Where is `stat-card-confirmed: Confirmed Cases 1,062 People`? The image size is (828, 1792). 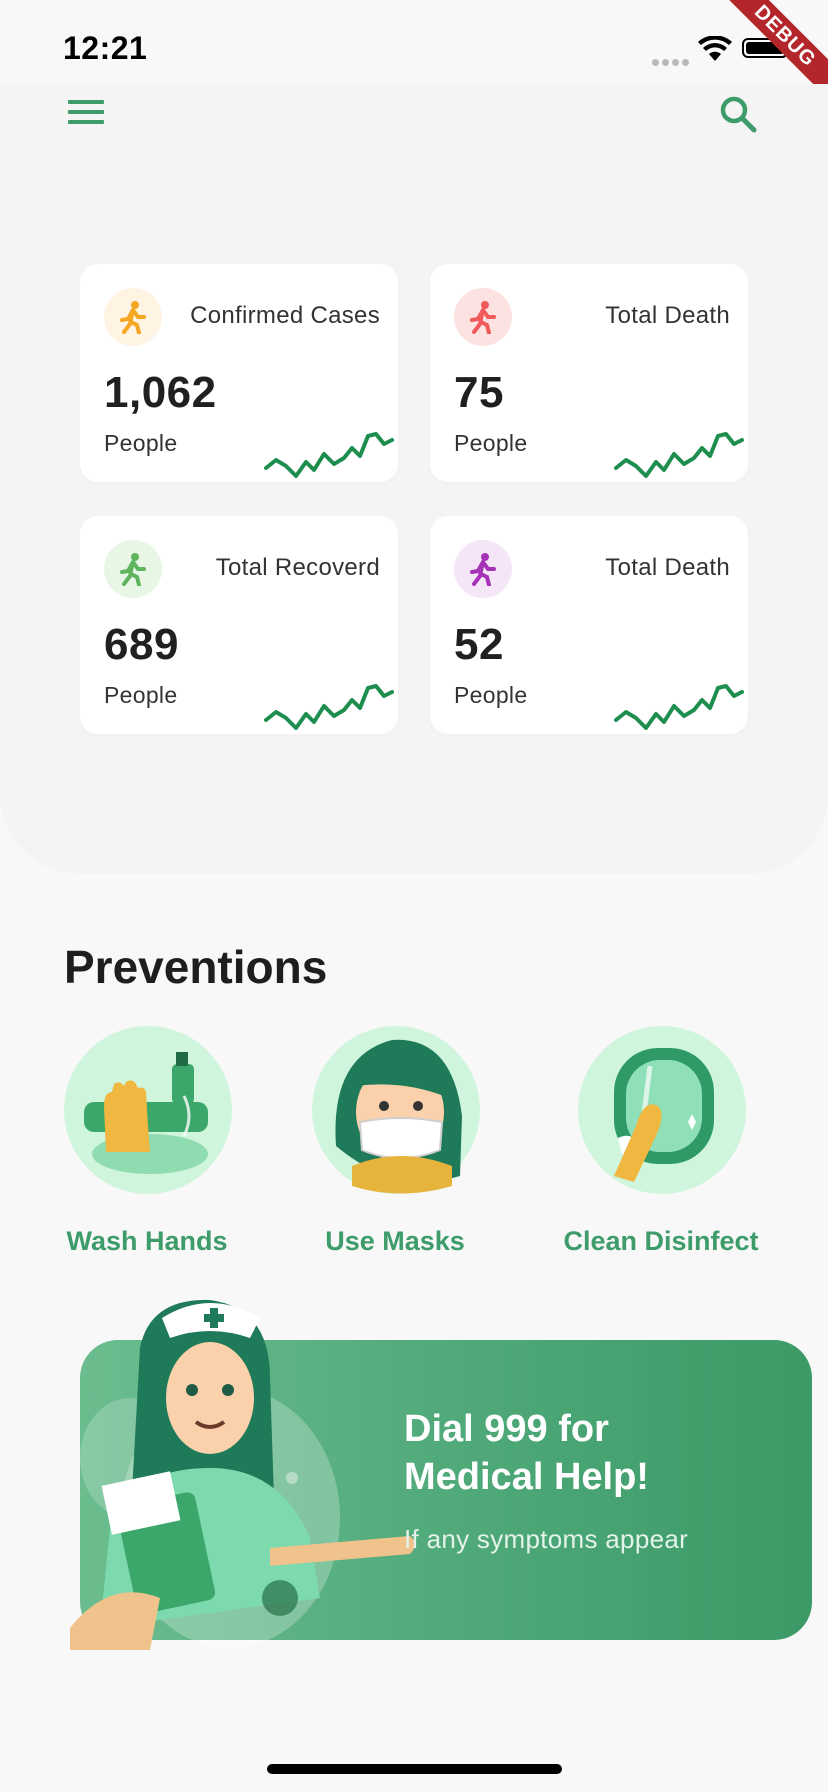
stat-card-confirmed: Confirmed Cases 1,062 People is located at coordinates (239, 373).